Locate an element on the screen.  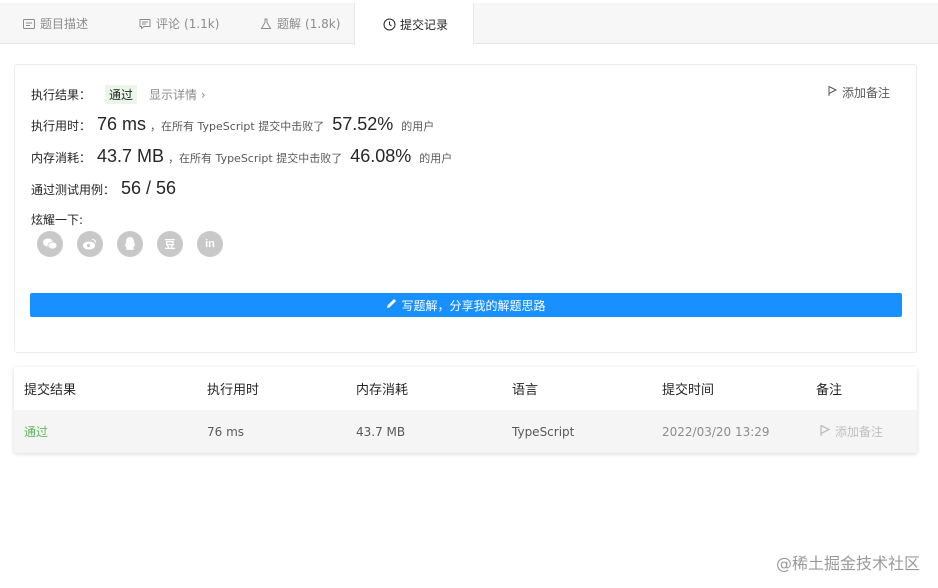
runtime-percent: 57.52% is located at coordinates (363, 124).